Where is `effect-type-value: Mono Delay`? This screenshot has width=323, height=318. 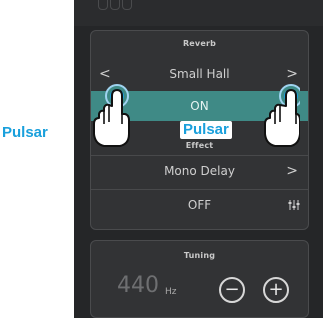
effect-type-value: Mono Delay is located at coordinates (199, 171).